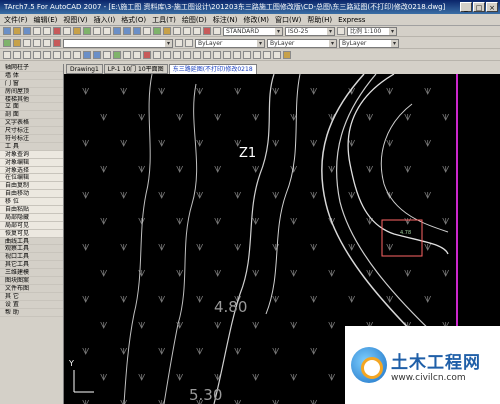 The height and width of the screenshot is (404, 500). I want to click on erase-icon, so click(147, 55).